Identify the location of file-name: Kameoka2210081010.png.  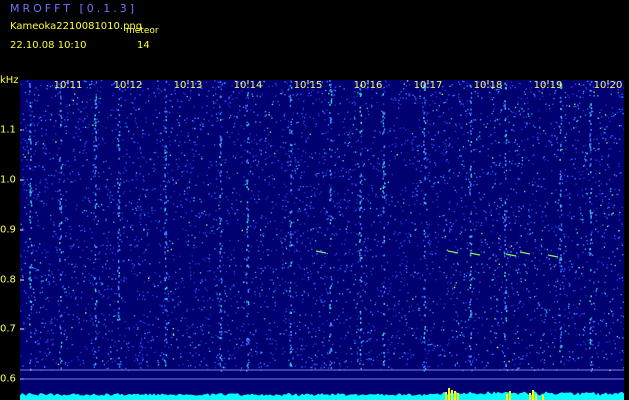
(76, 26).